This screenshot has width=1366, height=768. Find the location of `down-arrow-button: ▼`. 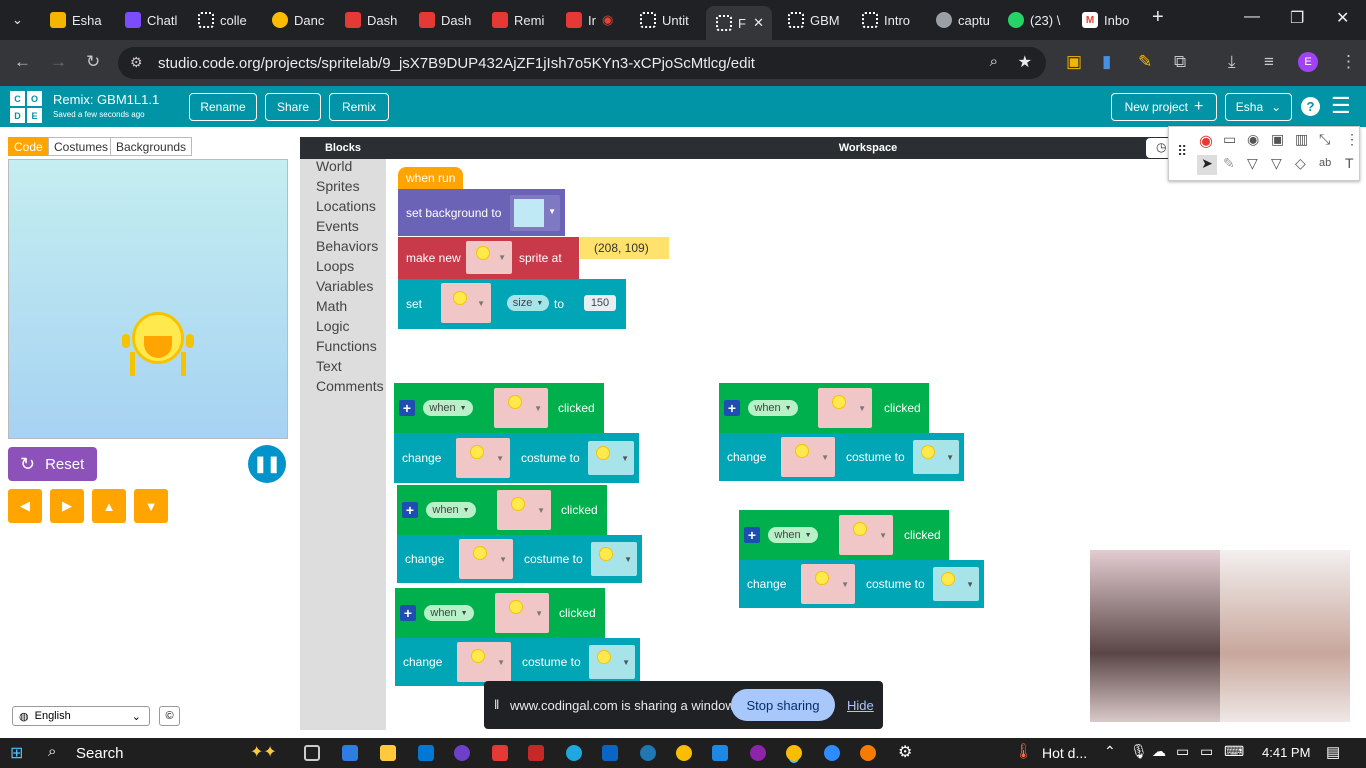

down-arrow-button: ▼ is located at coordinates (151, 506).